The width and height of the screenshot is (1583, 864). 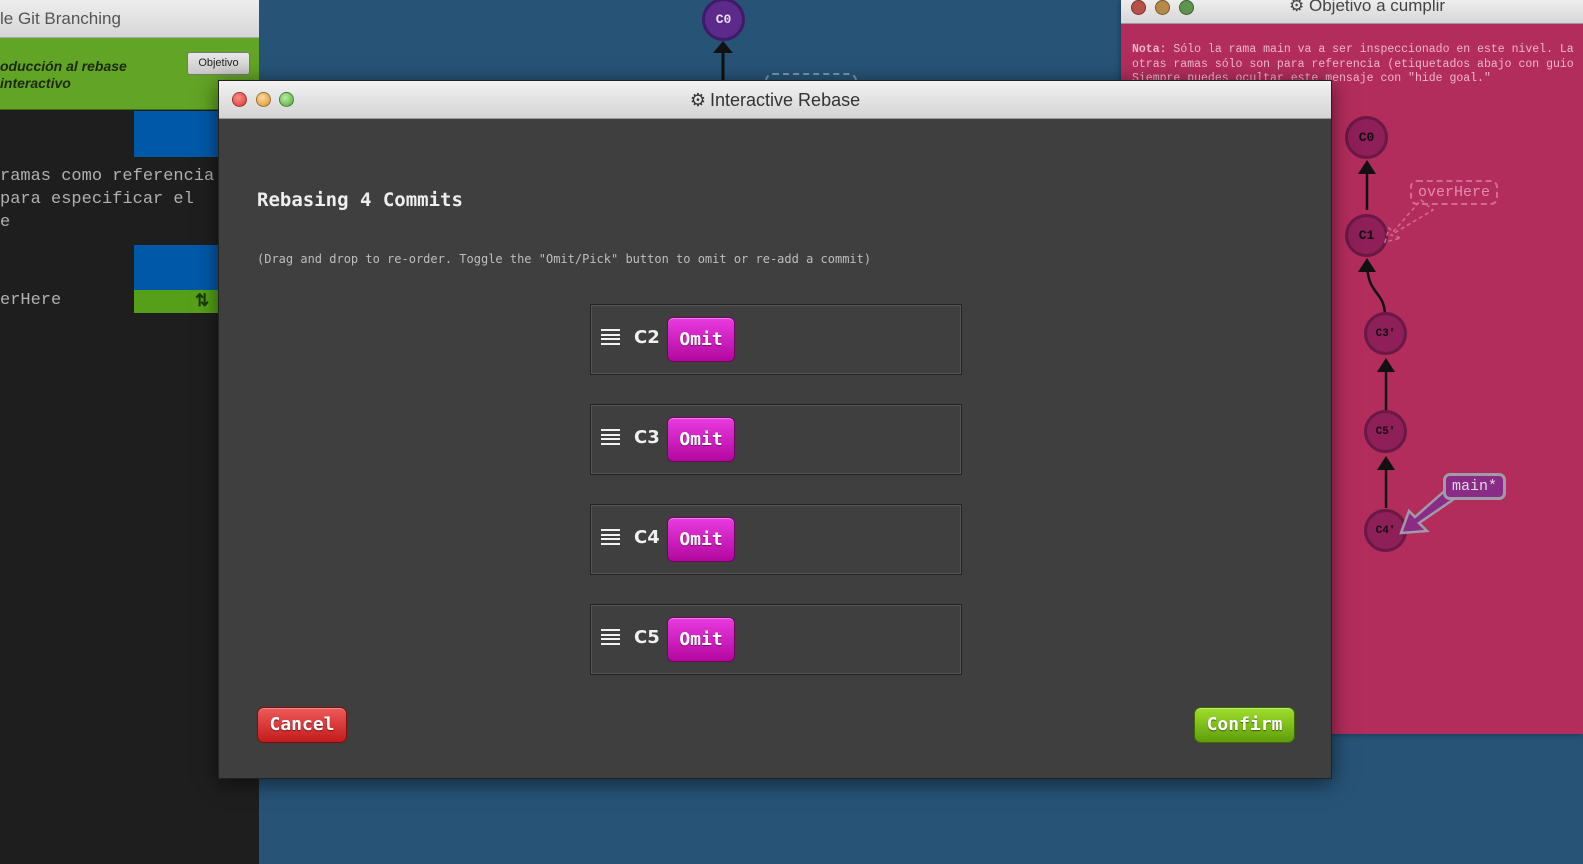 What do you see at coordinates (647, 537) in the screenshot?
I see `commit-name: C4` at bounding box center [647, 537].